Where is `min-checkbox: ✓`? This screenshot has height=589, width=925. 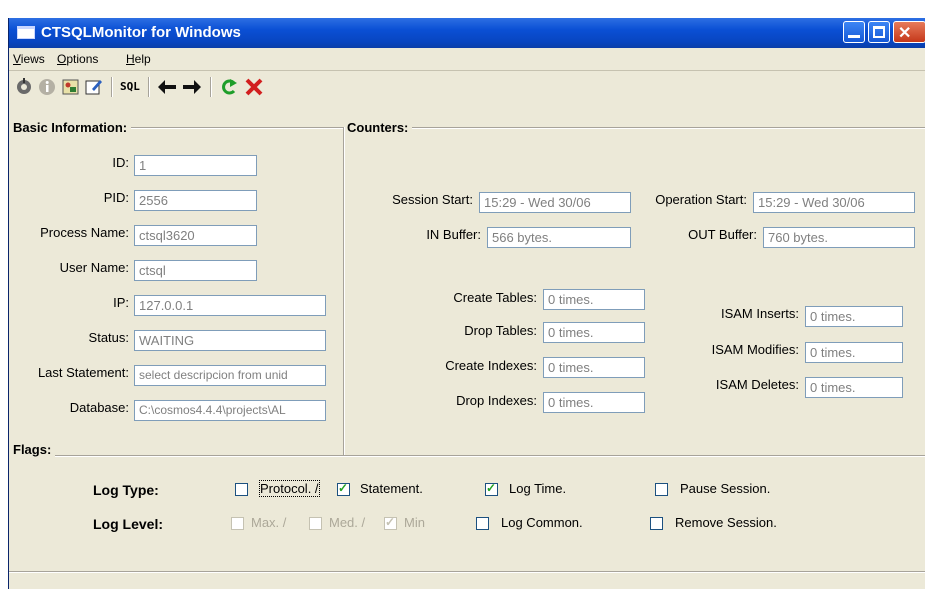 min-checkbox: ✓ is located at coordinates (390, 522).